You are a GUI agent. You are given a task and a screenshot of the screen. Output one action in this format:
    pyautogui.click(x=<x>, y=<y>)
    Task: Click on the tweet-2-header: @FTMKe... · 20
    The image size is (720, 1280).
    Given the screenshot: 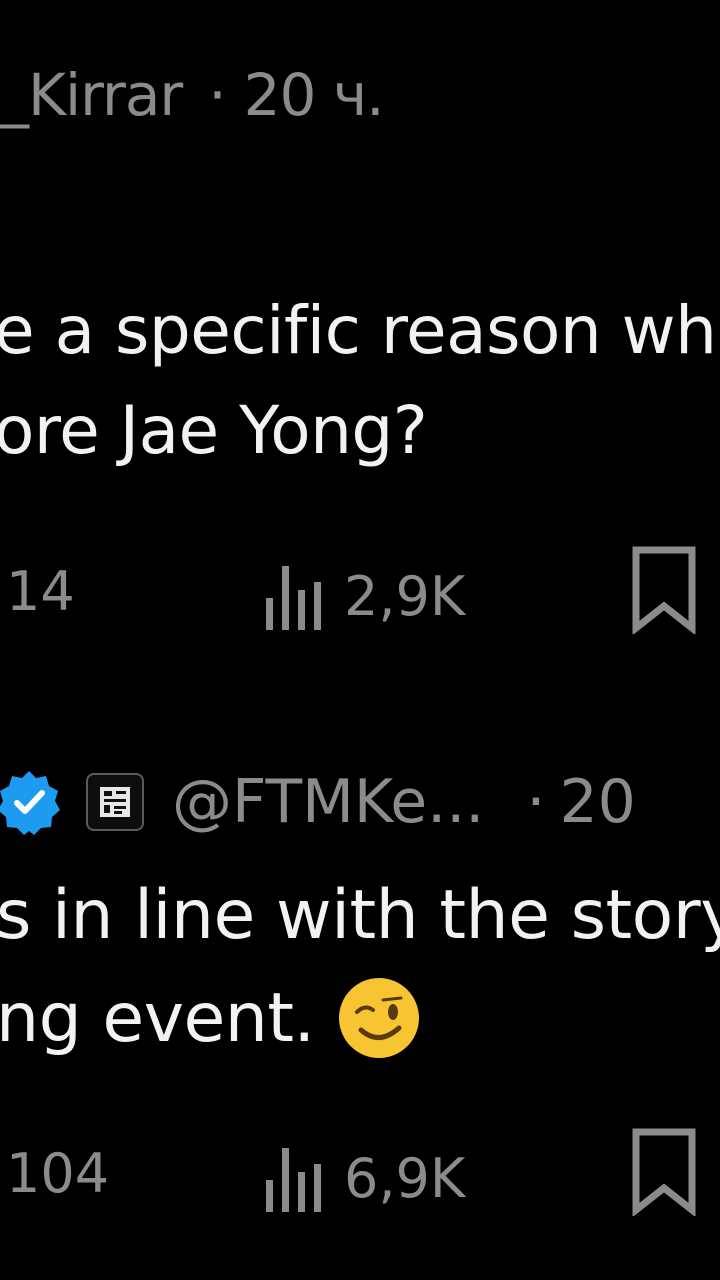 What is the action you would take?
    pyautogui.click(x=318, y=802)
    